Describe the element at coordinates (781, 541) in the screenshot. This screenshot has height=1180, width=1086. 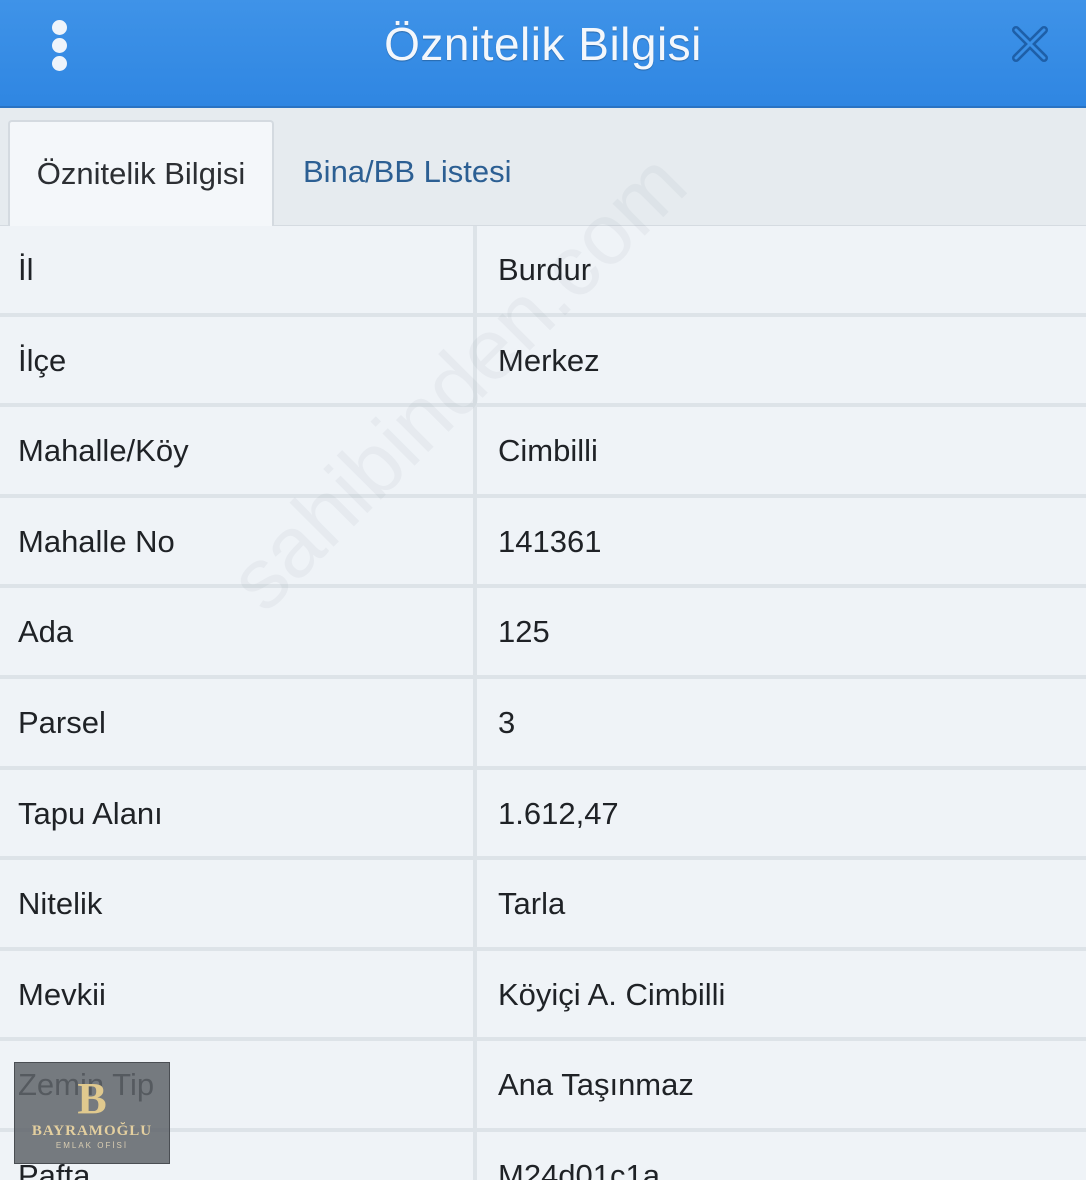
I see `attribute-value: 141361` at that location.